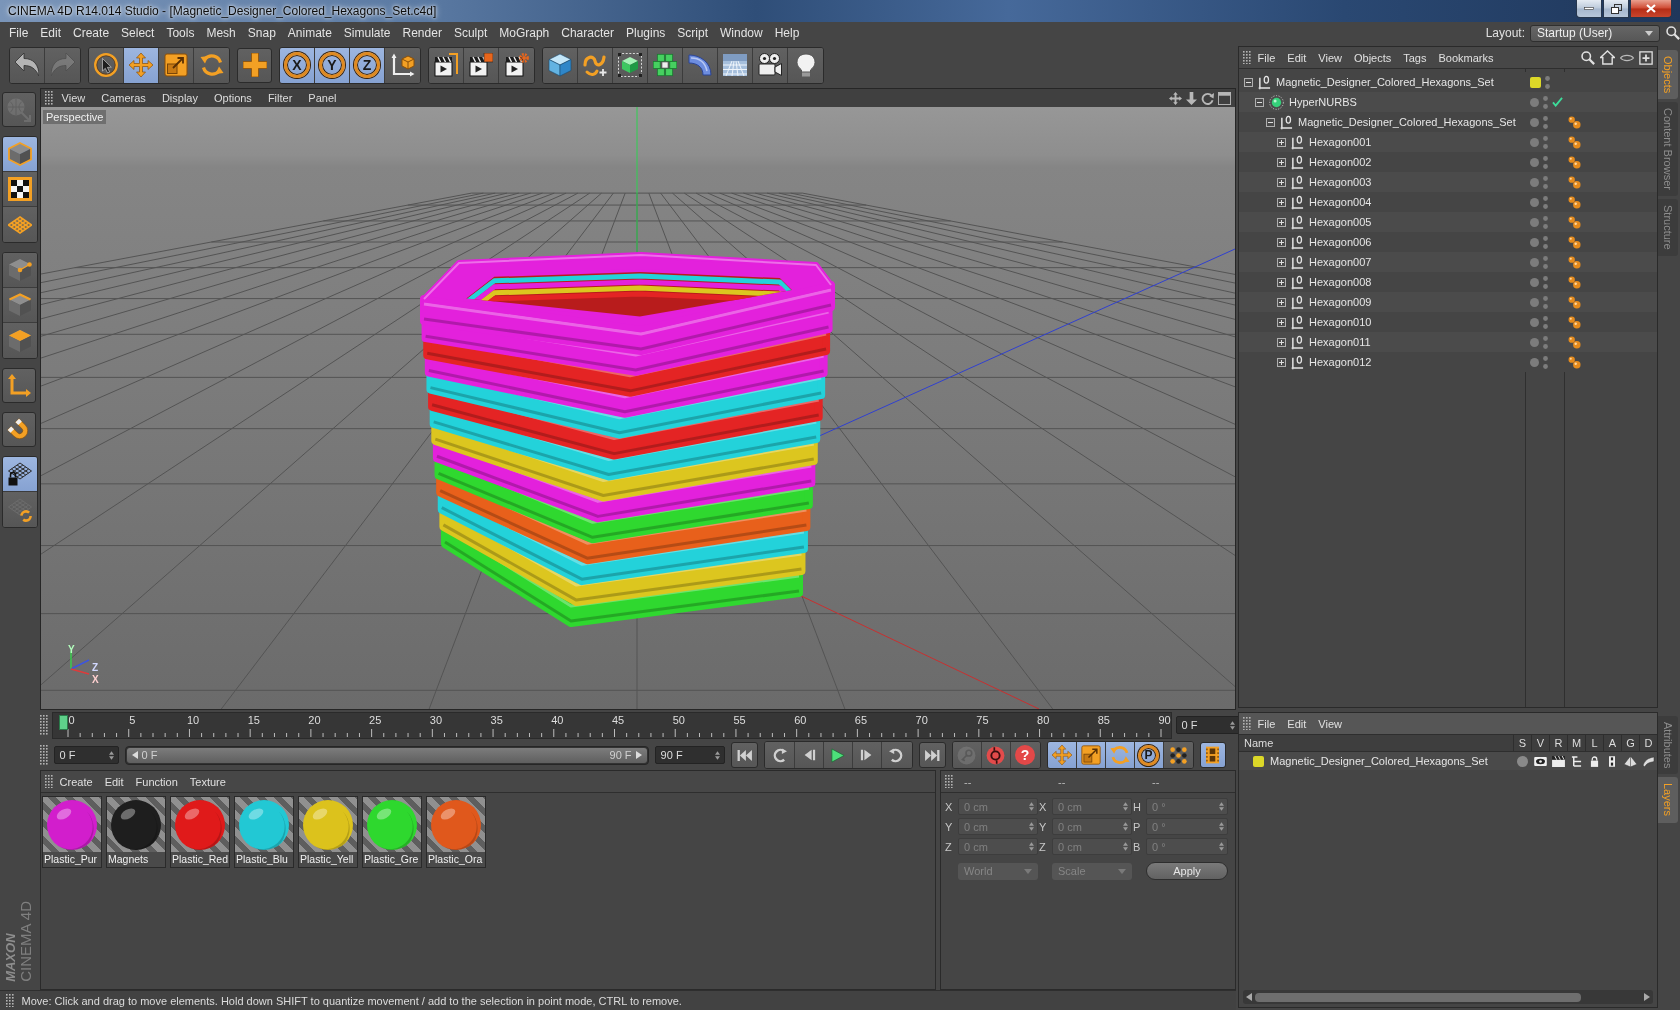  Describe the element at coordinates (264, 832) in the screenshot. I see `material-swatch: Plastic_Blu` at that location.